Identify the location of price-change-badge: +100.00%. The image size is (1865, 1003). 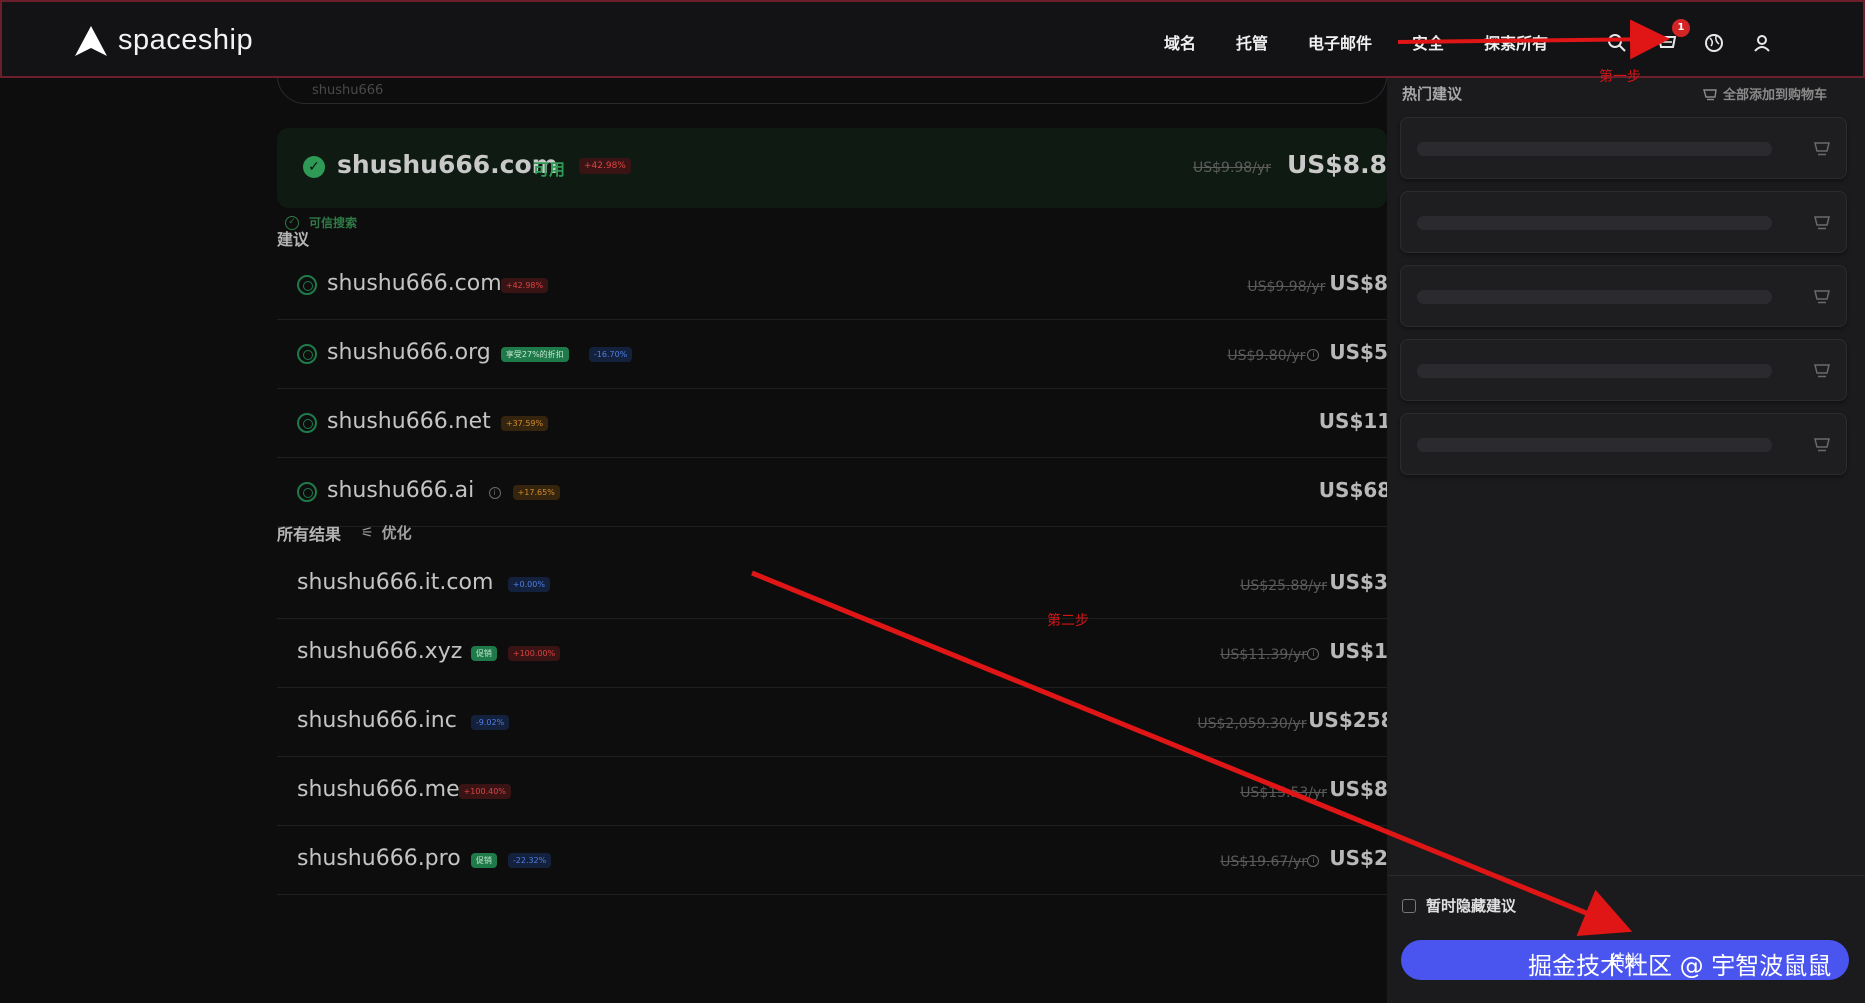
(534, 653).